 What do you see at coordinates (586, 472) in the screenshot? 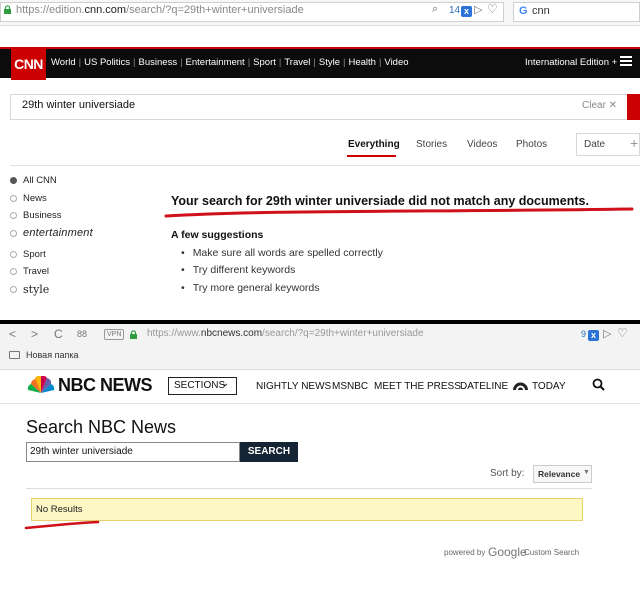
I see `caret-down-icon: ▼` at bounding box center [586, 472].